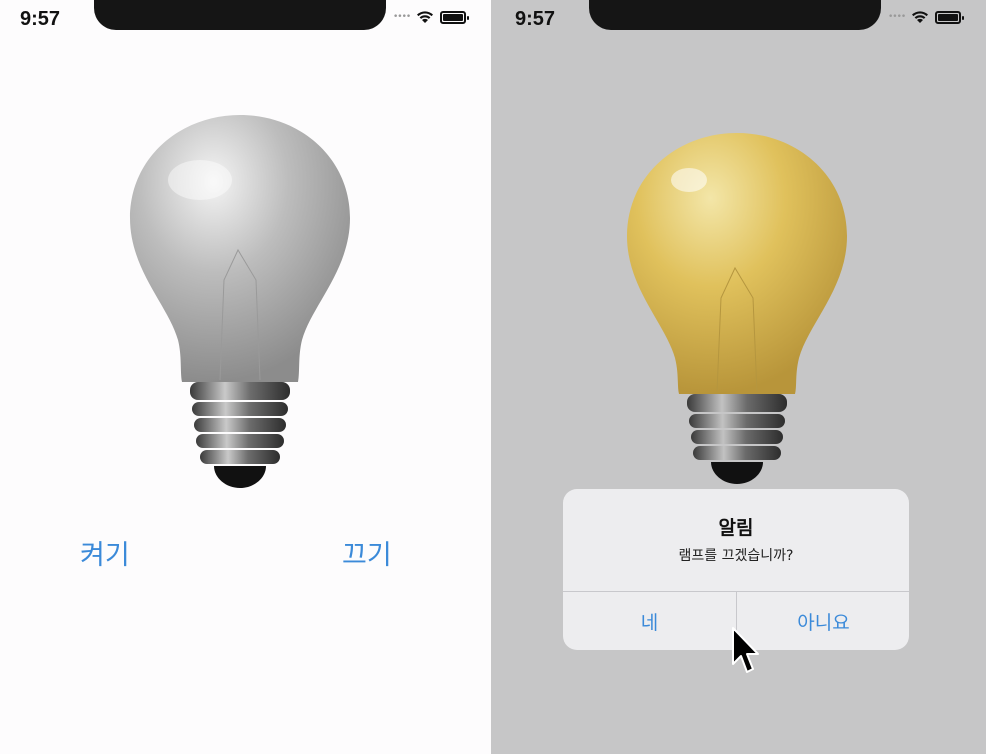 The width and height of the screenshot is (986, 754). What do you see at coordinates (649, 621) in the screenshot?
I see `alert-yes-button: 네` at bounding box center [649, 621].